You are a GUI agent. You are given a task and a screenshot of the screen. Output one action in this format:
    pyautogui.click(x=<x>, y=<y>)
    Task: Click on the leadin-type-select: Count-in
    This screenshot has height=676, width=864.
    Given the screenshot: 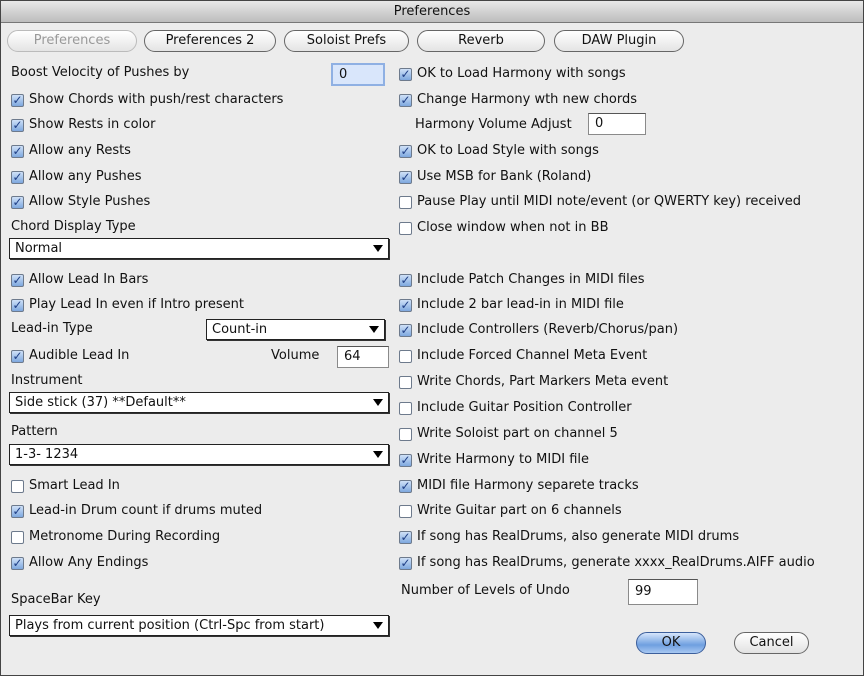 What is the action you would take?
    pyautogui.click(x=295, y=329)
    